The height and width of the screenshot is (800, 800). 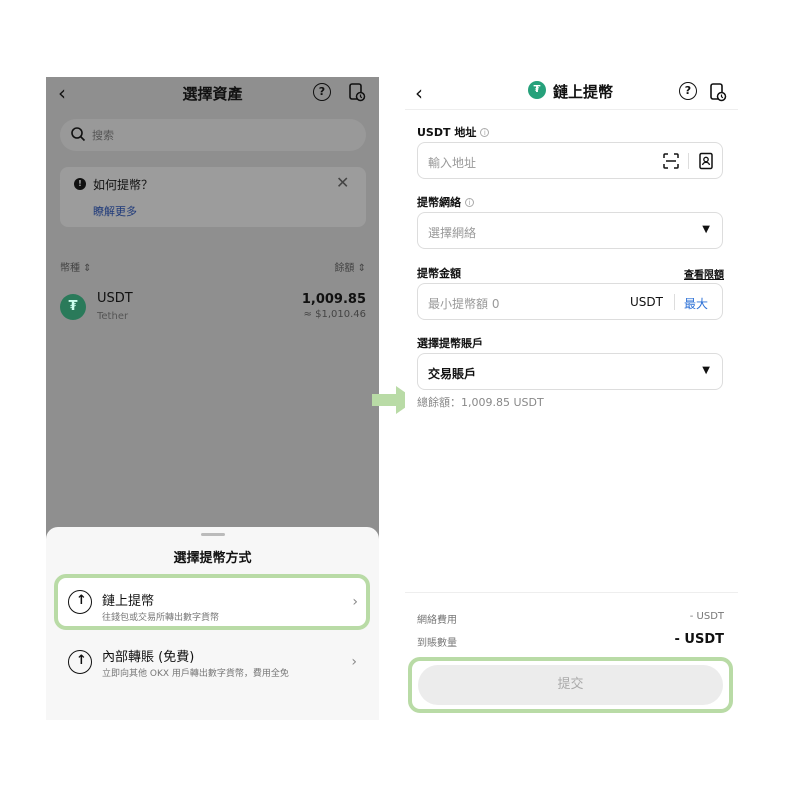 I want to click on network-fee-value: - USDT, so click(x=706, y=616).